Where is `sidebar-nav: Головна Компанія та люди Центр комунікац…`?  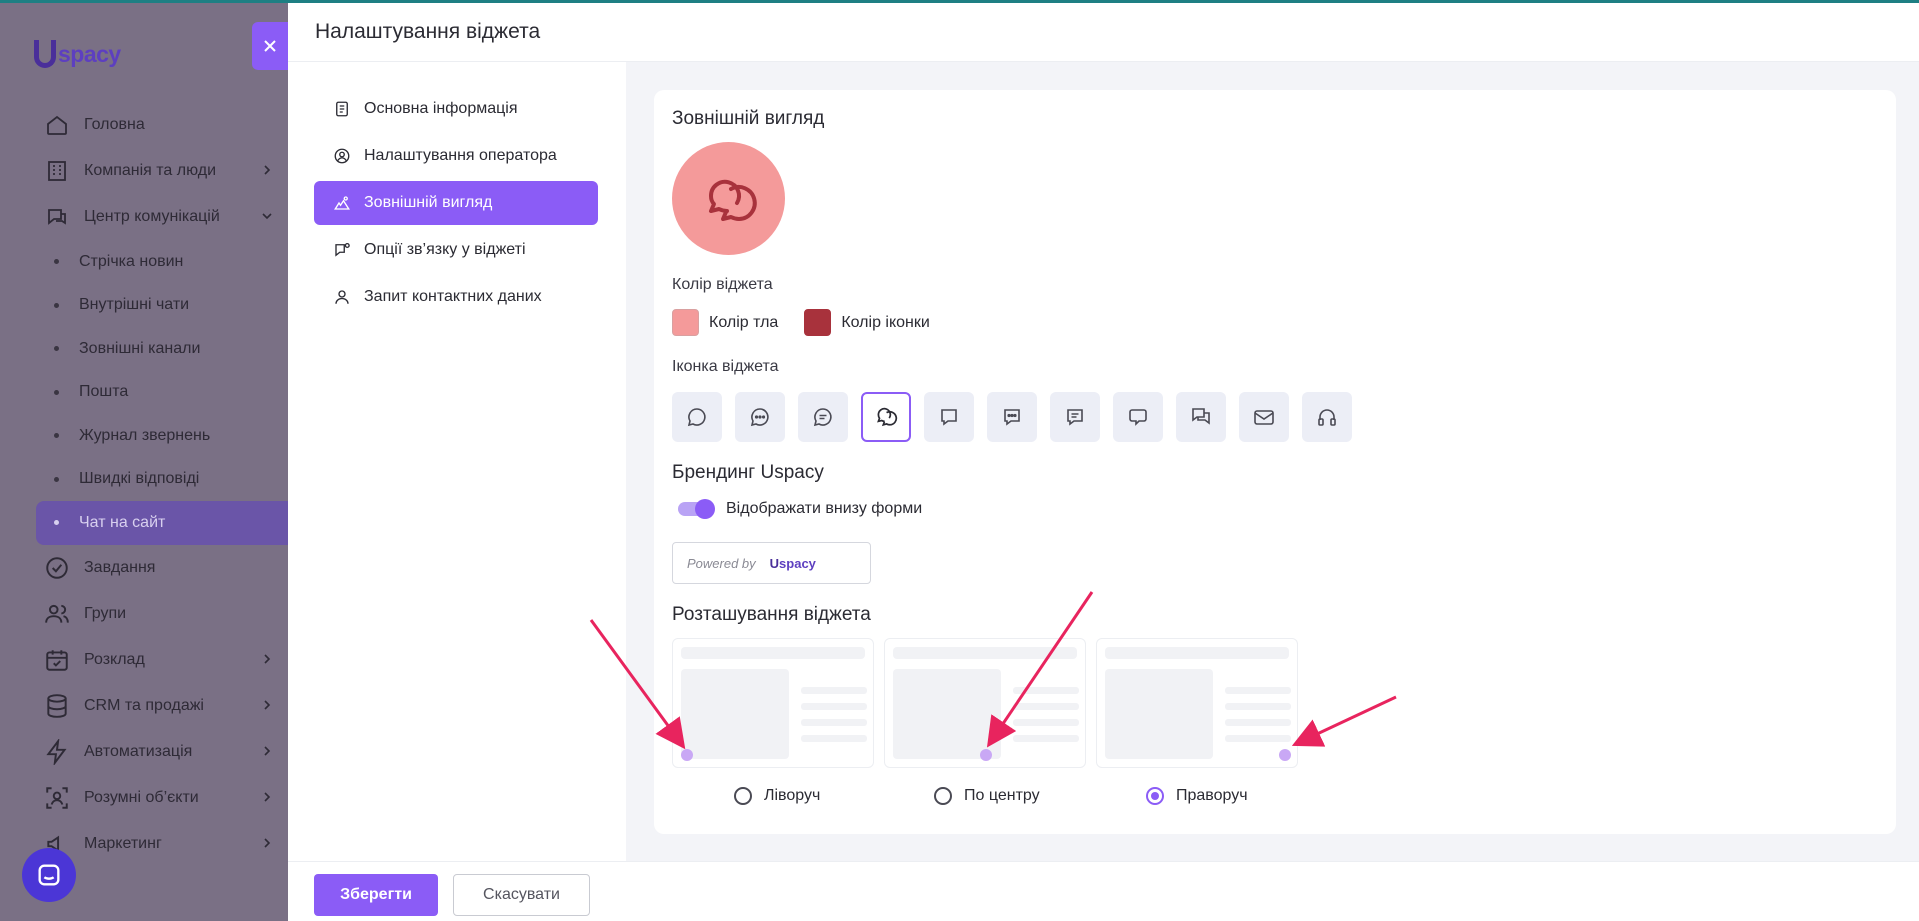
sidebar-nav: Головна Компанія та люди Центр комунікац… is located at coordinates (144, 484).